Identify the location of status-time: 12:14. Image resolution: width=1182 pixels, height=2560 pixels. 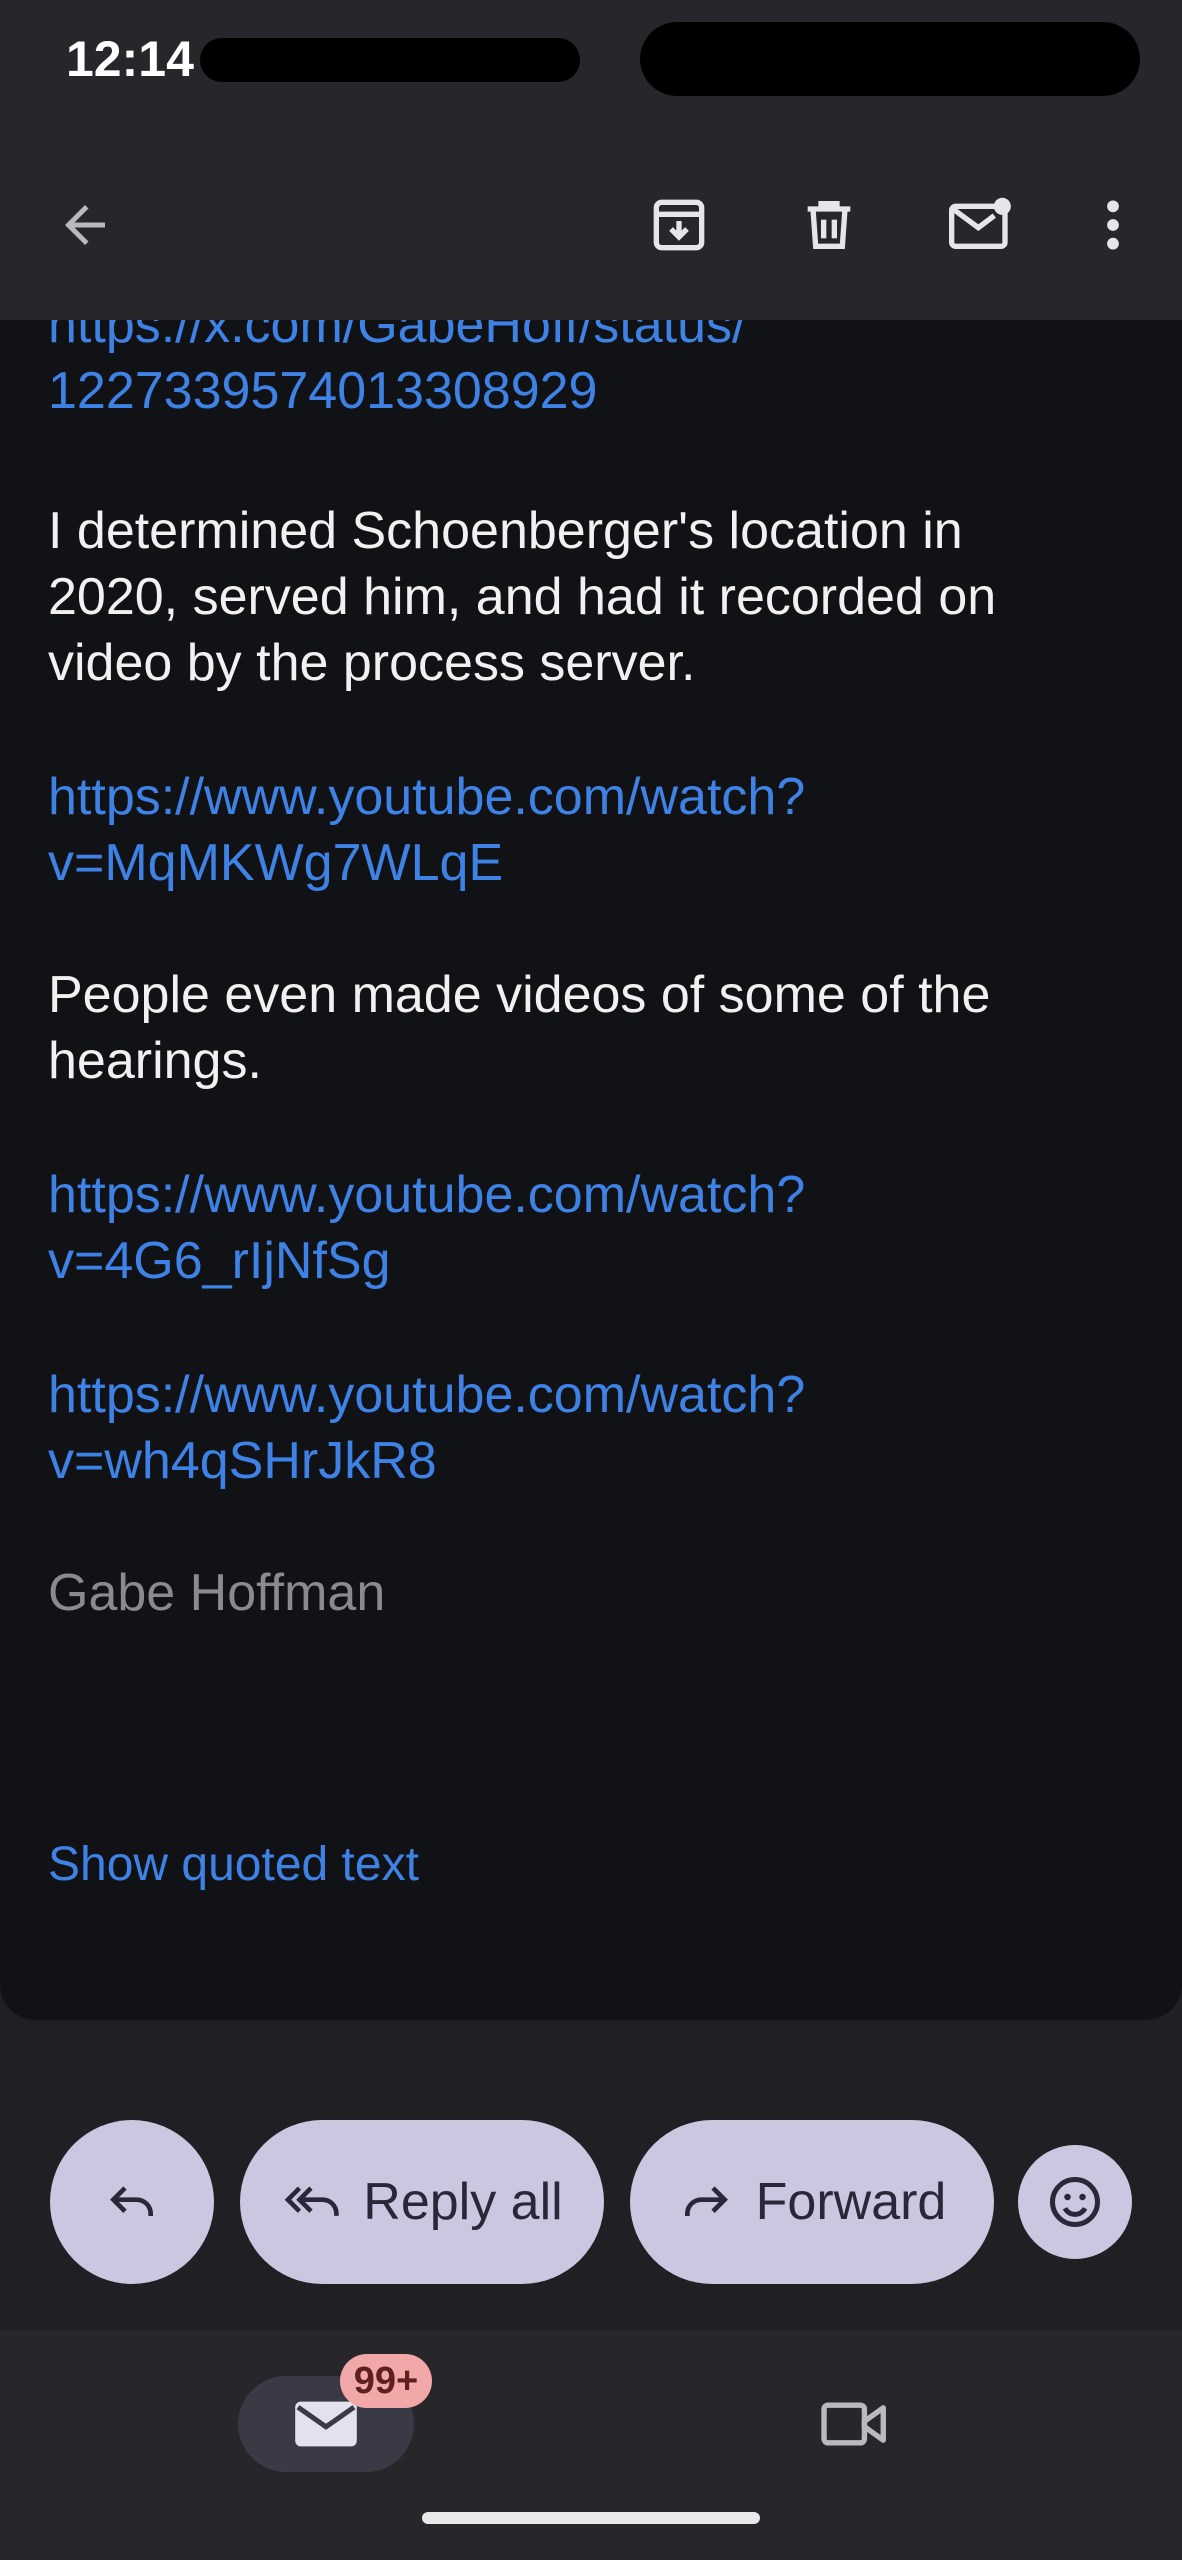
(130, 59).